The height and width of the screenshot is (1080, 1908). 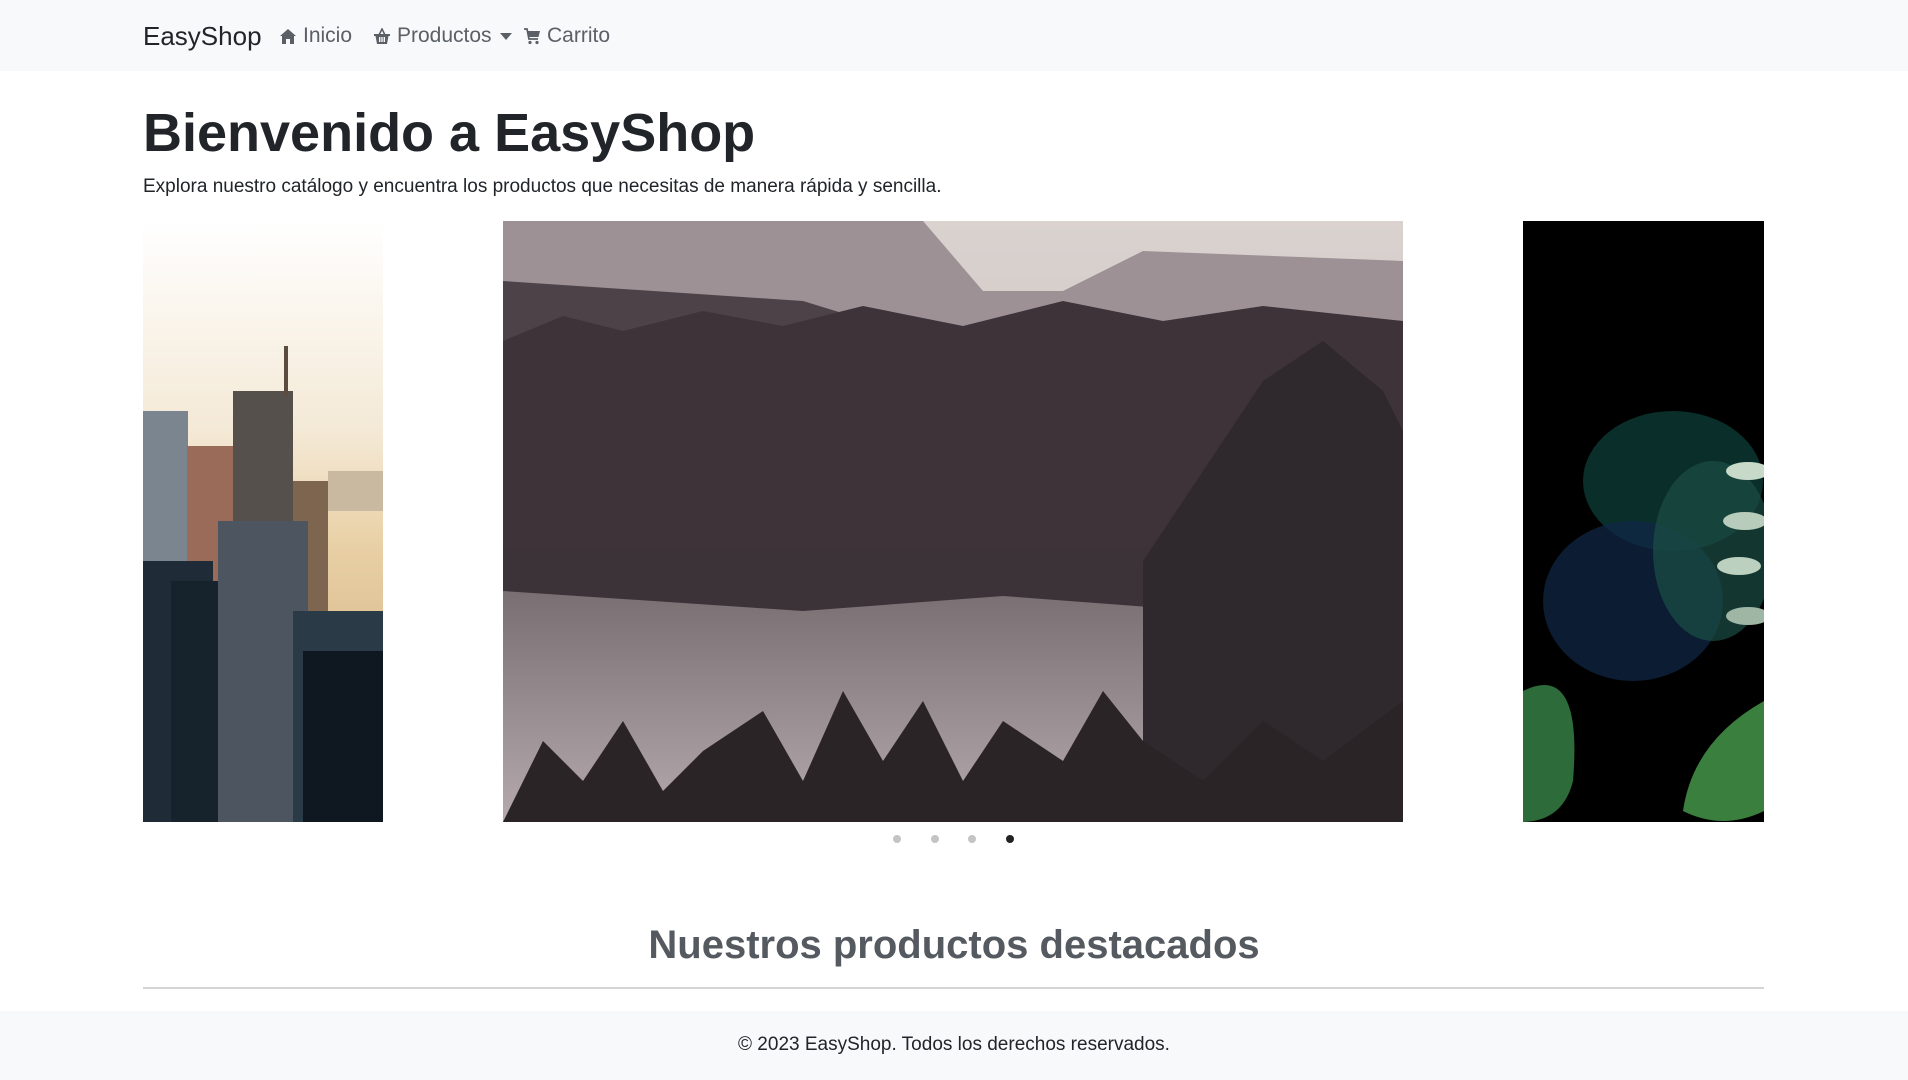 I want to click on nav-item-label: Productos, so click(x=444, y=35).